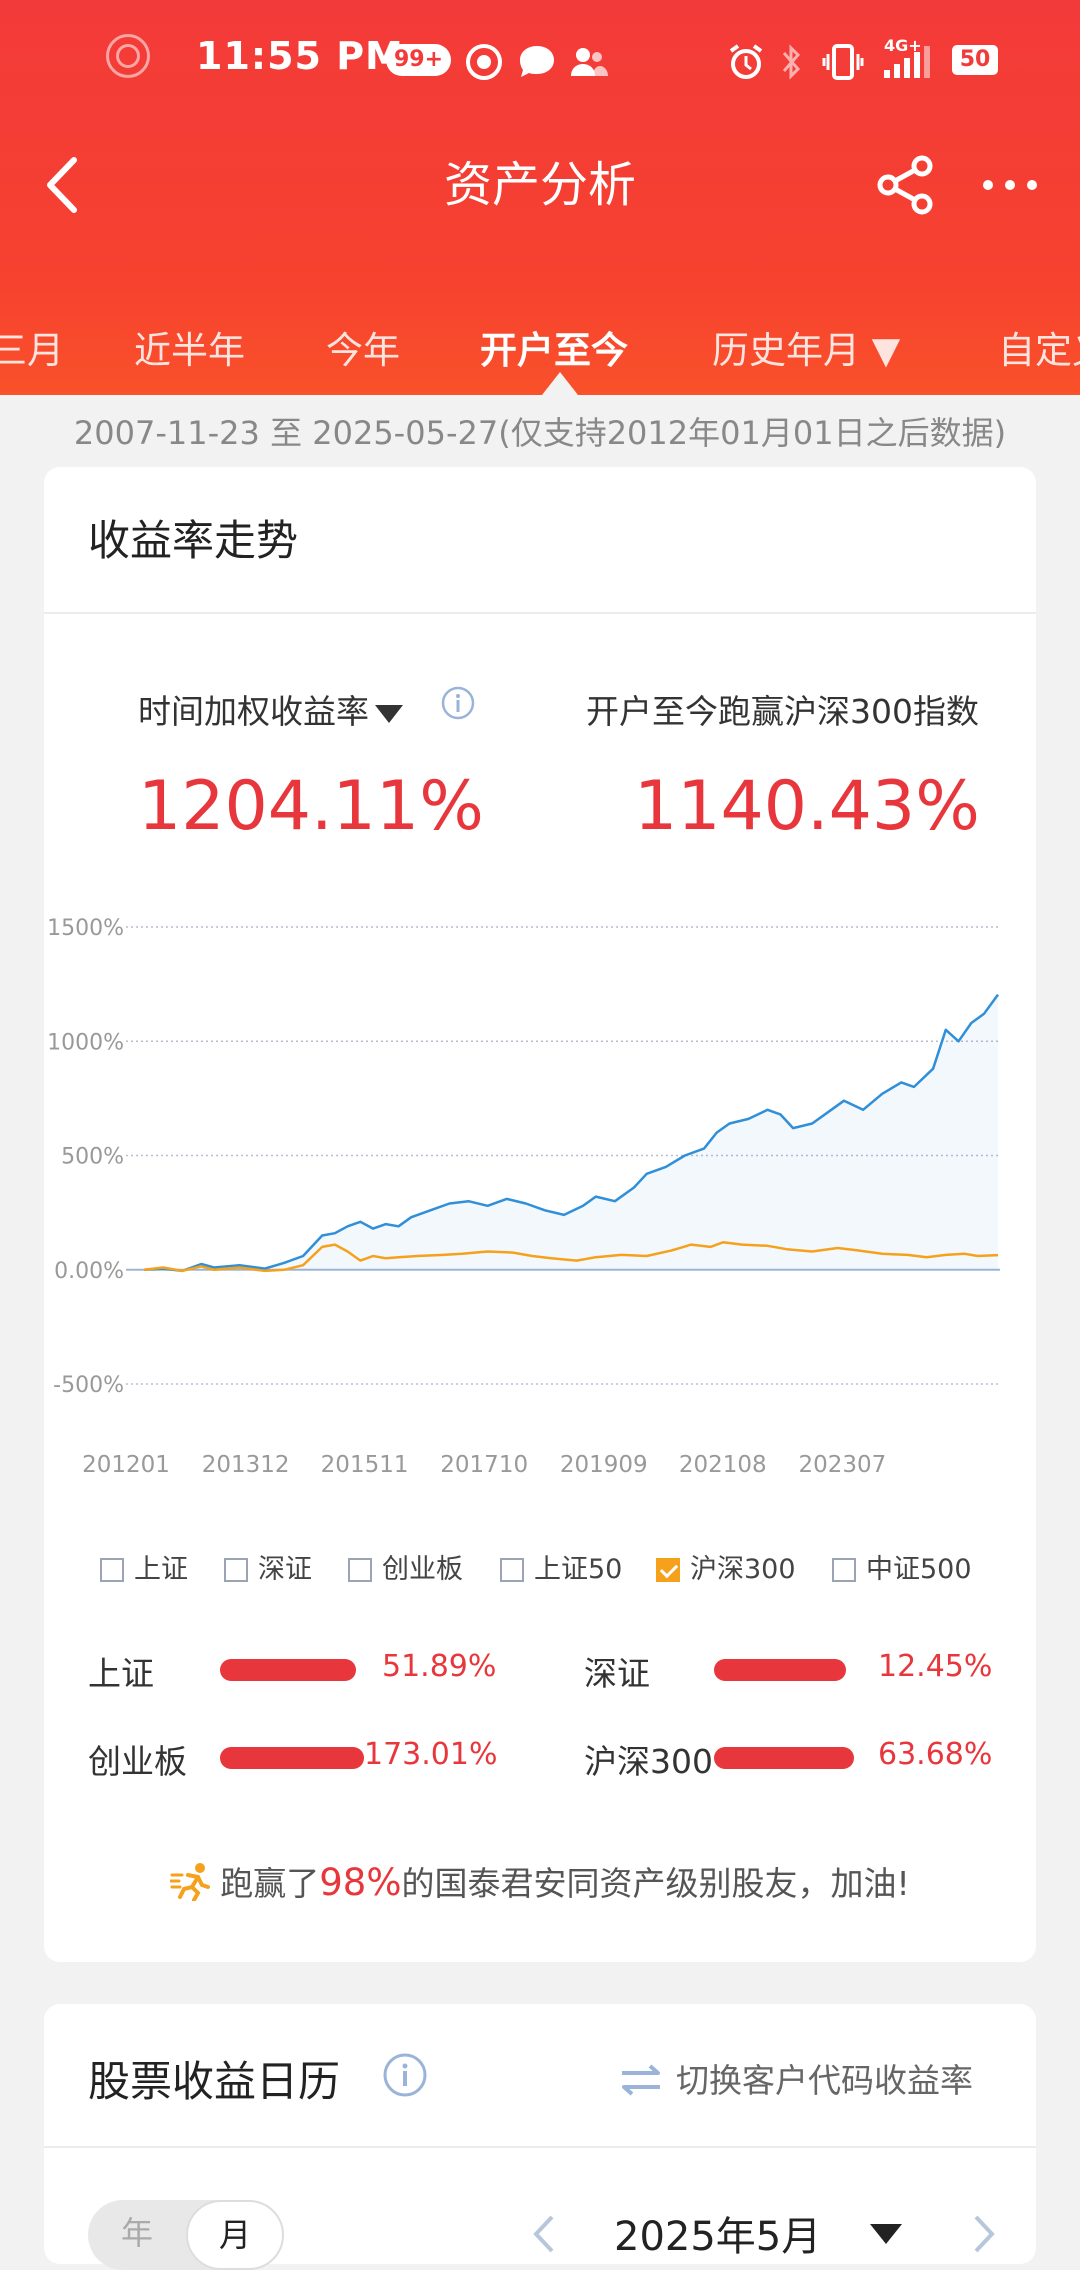 The width and height of the screenshot is (1080, 2270). What do you see at coordinates (843, 62) in the screenshot?
I see `vibrate-icon` at bounding box center [843, 62].